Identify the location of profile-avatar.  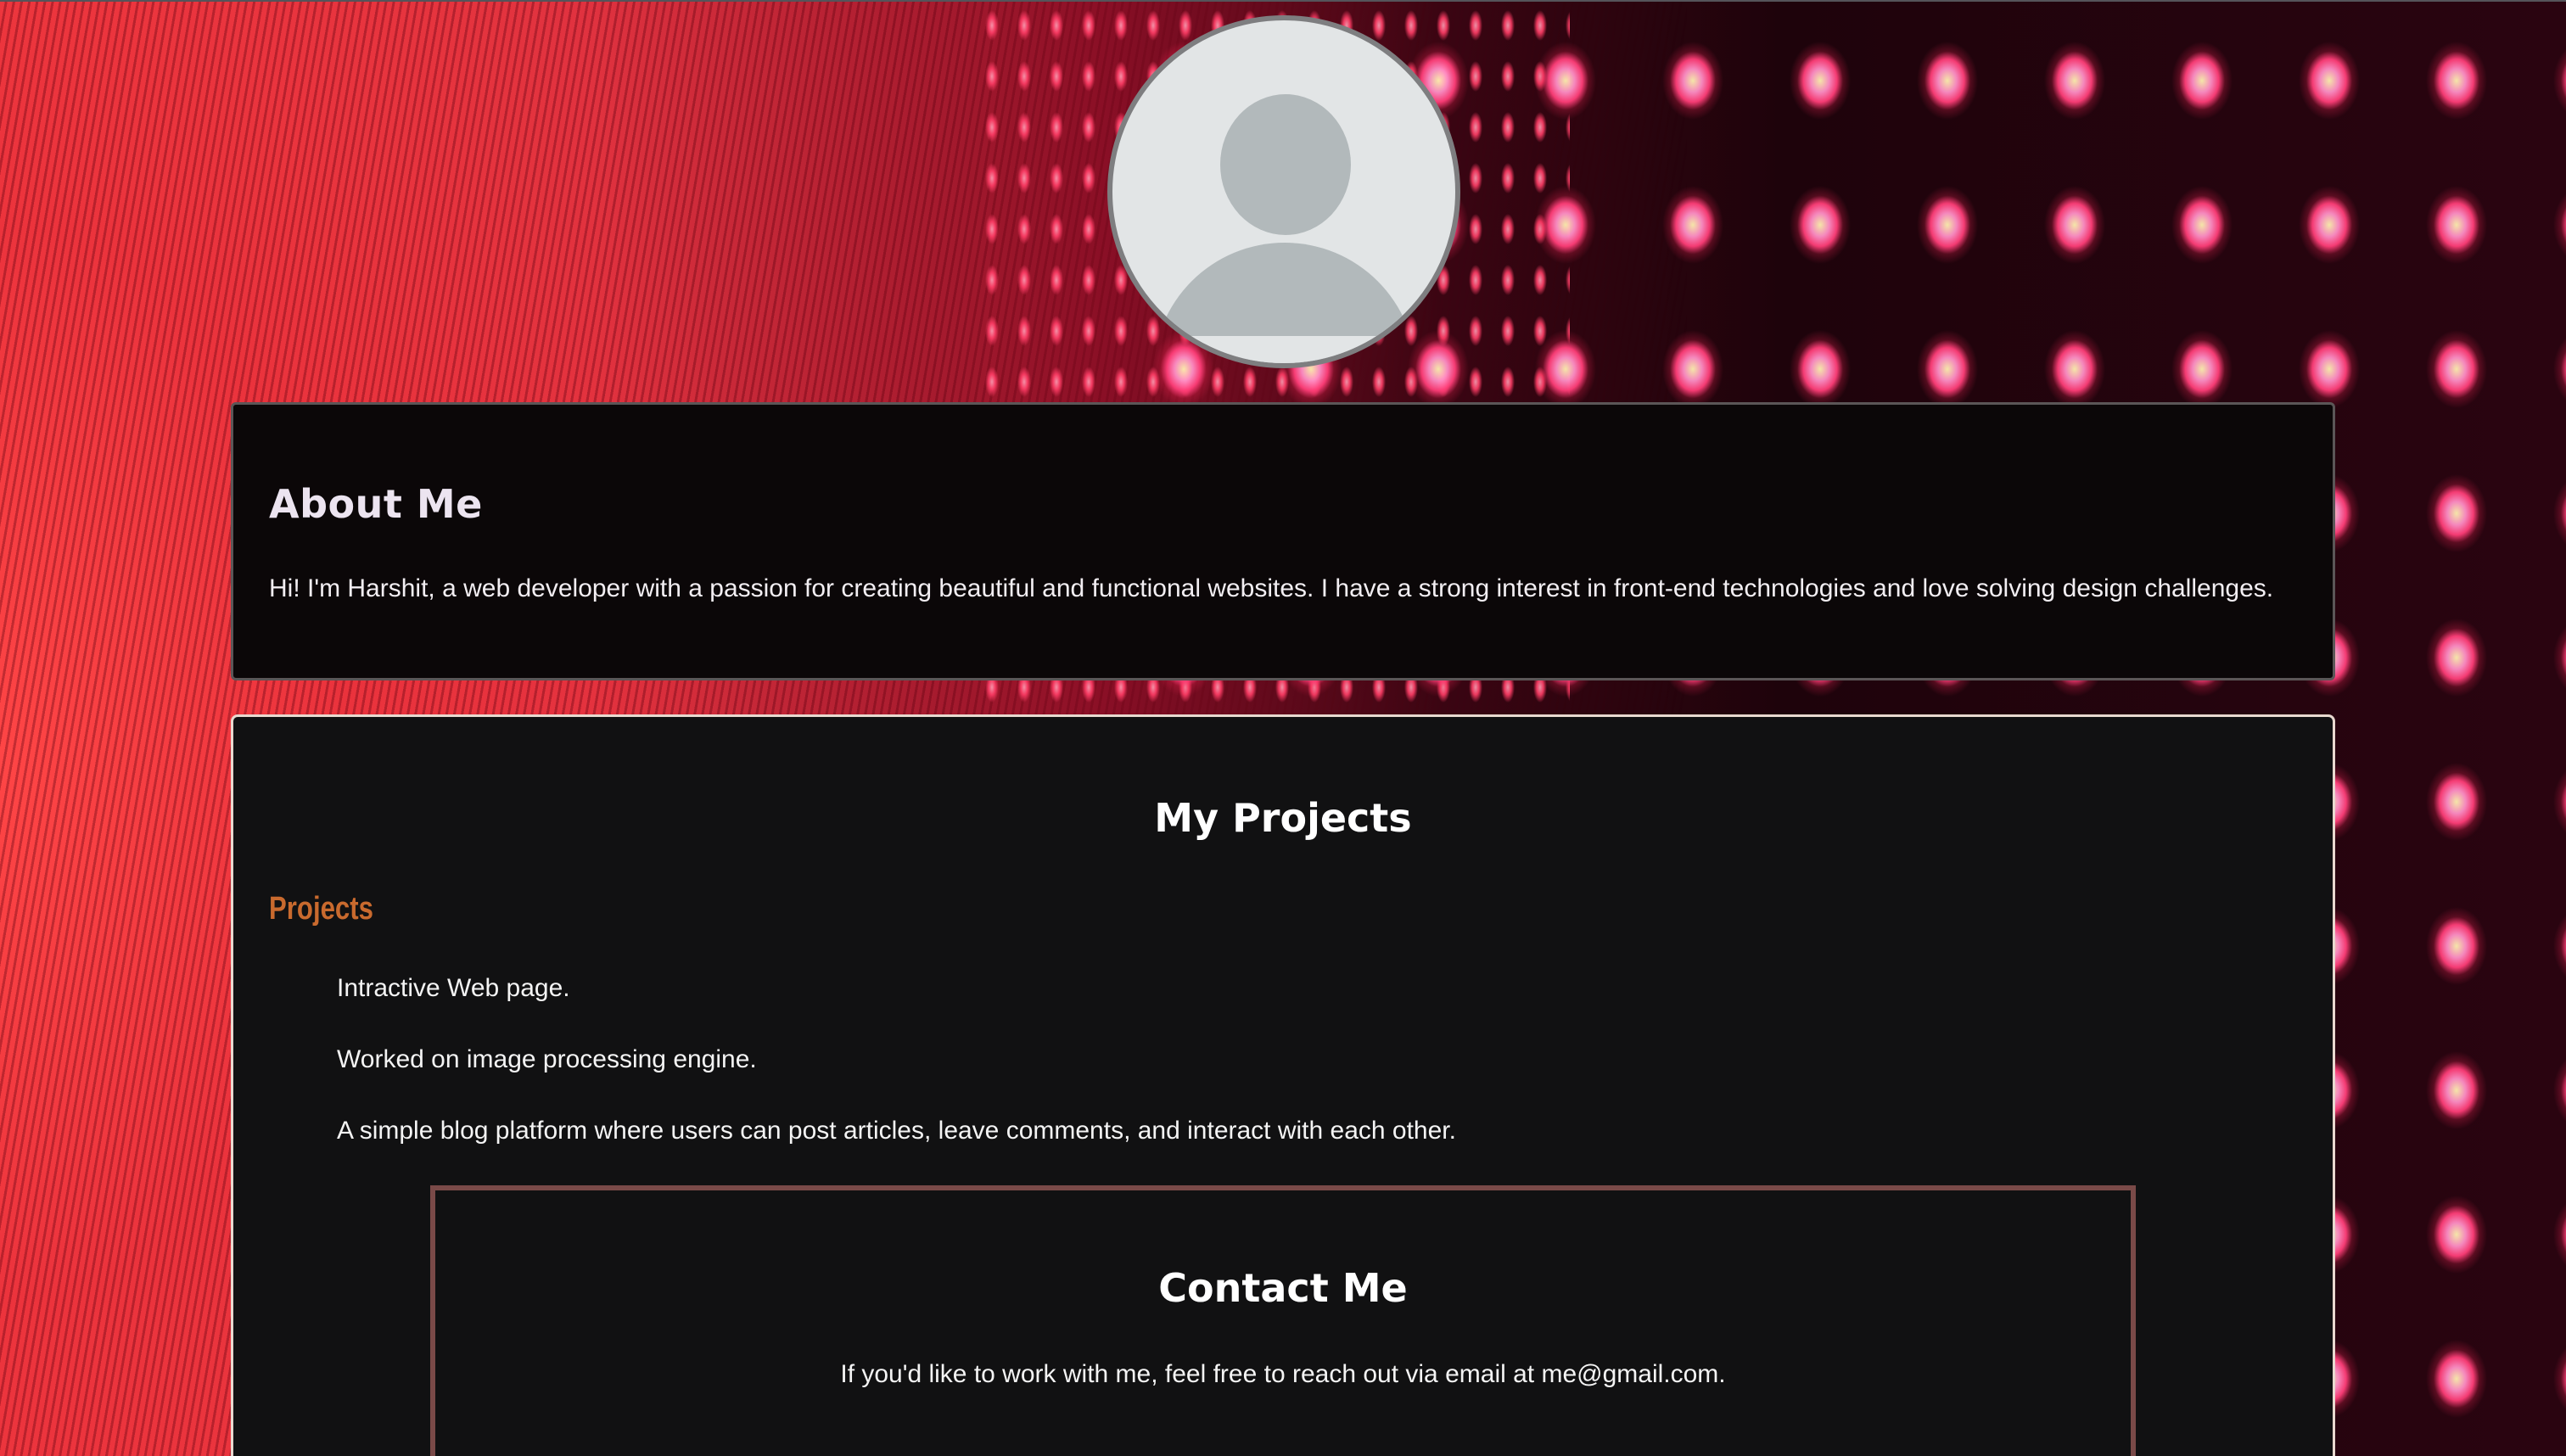
(1283, 192).